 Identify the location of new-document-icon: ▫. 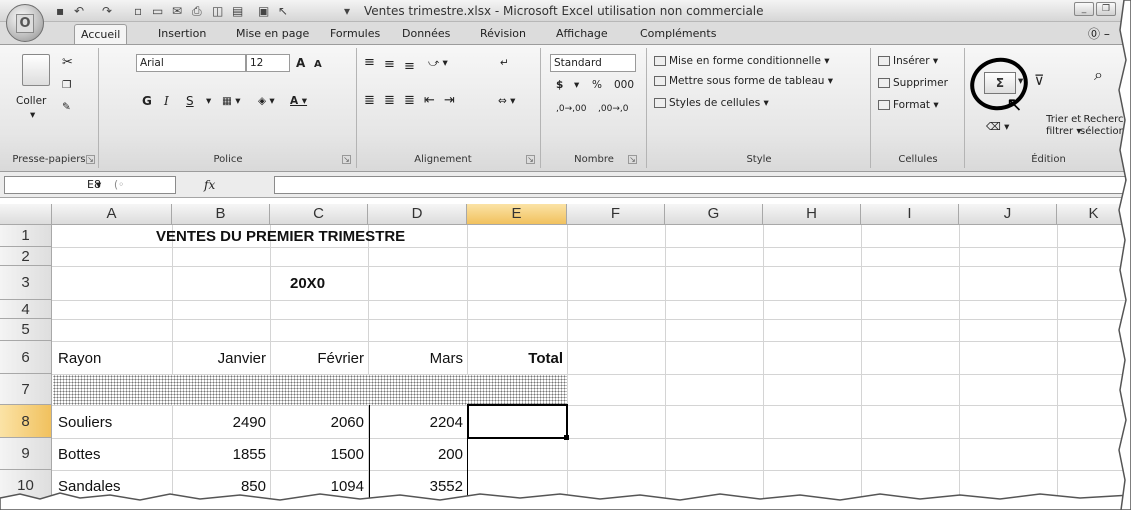
(138, 11).